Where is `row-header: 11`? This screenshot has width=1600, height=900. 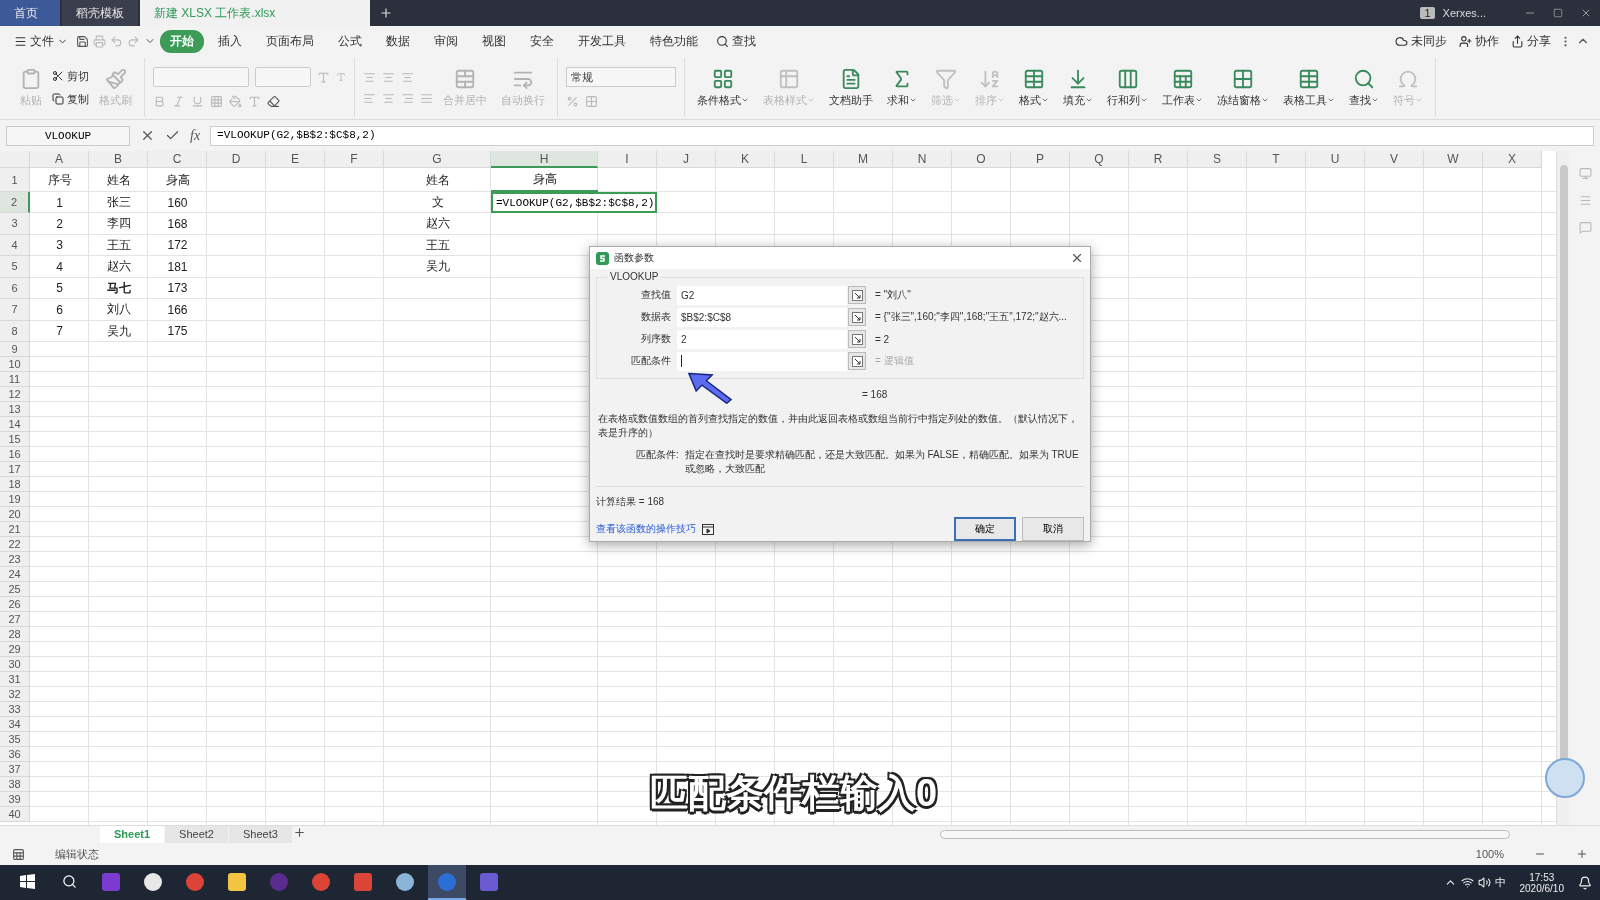
row-header: 11 is located at coordinates (15, 379).